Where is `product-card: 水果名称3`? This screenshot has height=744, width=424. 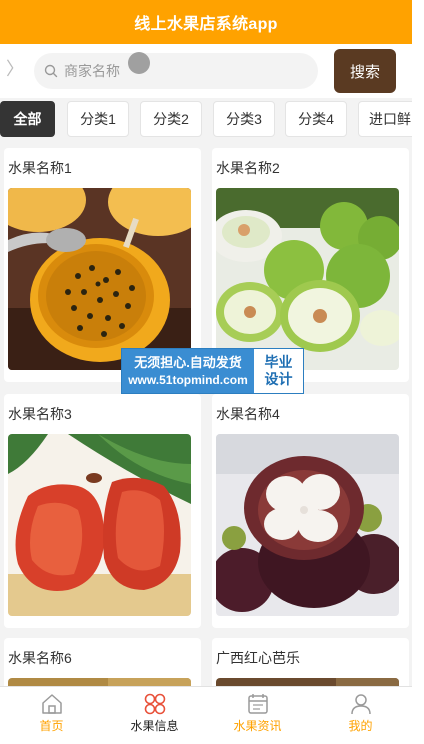
product-card: 水果名称3 is located at coordinates (102, 511).